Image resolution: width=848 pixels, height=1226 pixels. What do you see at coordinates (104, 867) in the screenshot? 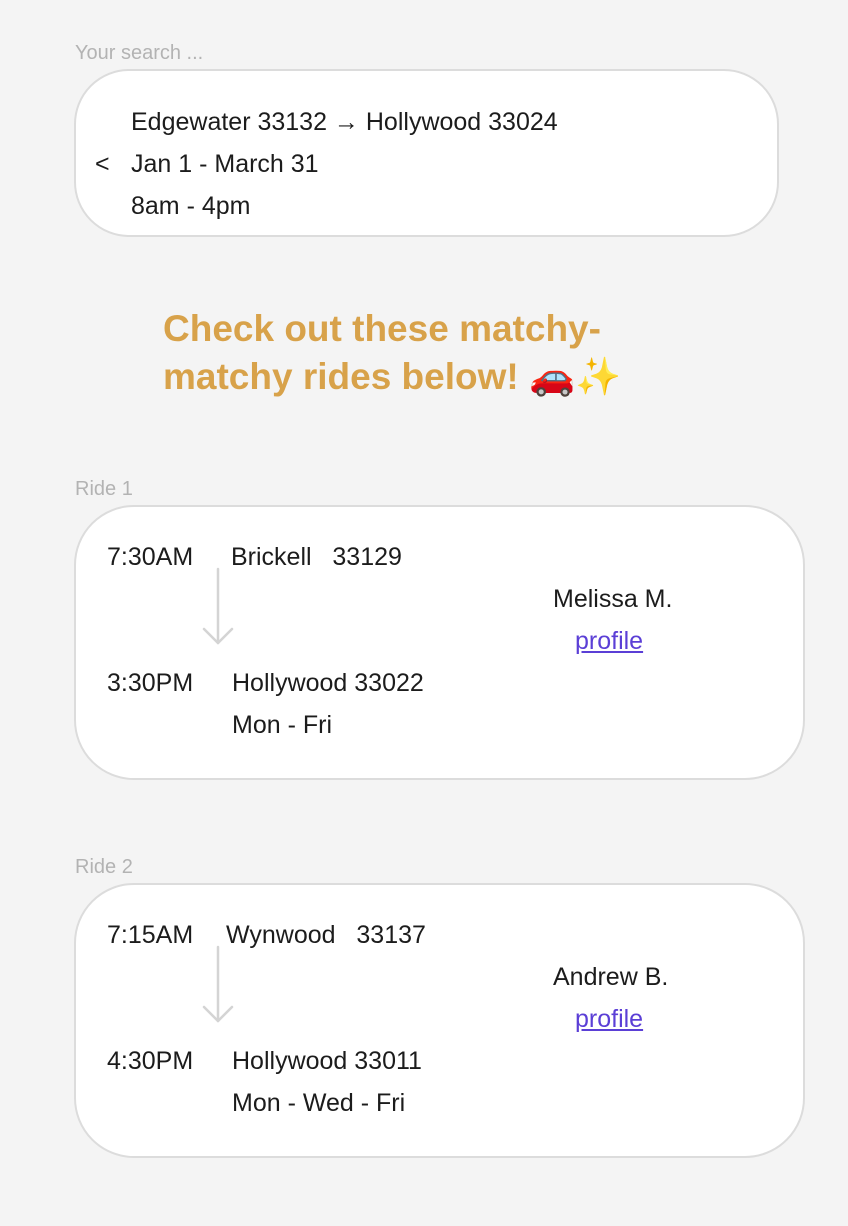
I see `ride-label: Ride 2` at bounding box center [104, 867].